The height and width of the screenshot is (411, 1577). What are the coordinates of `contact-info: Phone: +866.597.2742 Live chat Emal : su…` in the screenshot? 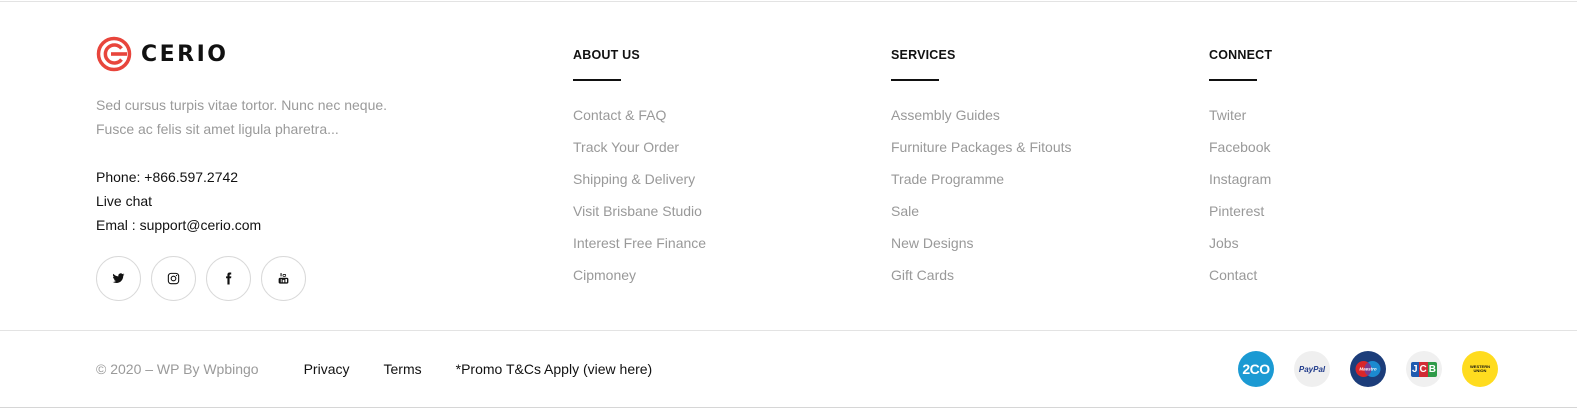 It's located at (178, 201).